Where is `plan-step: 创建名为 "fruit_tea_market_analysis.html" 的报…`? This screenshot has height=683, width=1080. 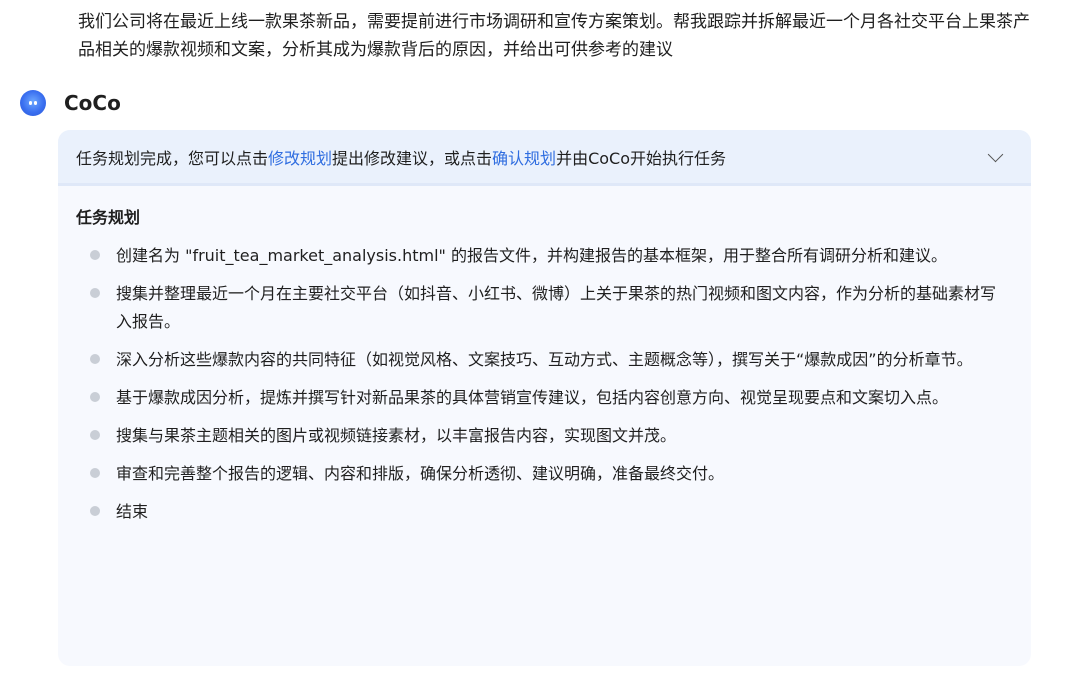 plan-step: 创建名为 "fruit_tea_market_analysis.html" 的报… is located at coordinates (541, 256).